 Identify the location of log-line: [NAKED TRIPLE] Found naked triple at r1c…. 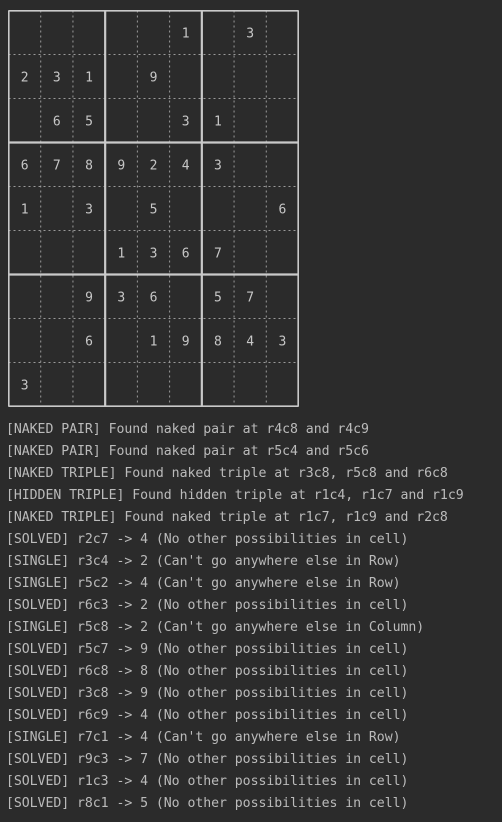
(227, 517).